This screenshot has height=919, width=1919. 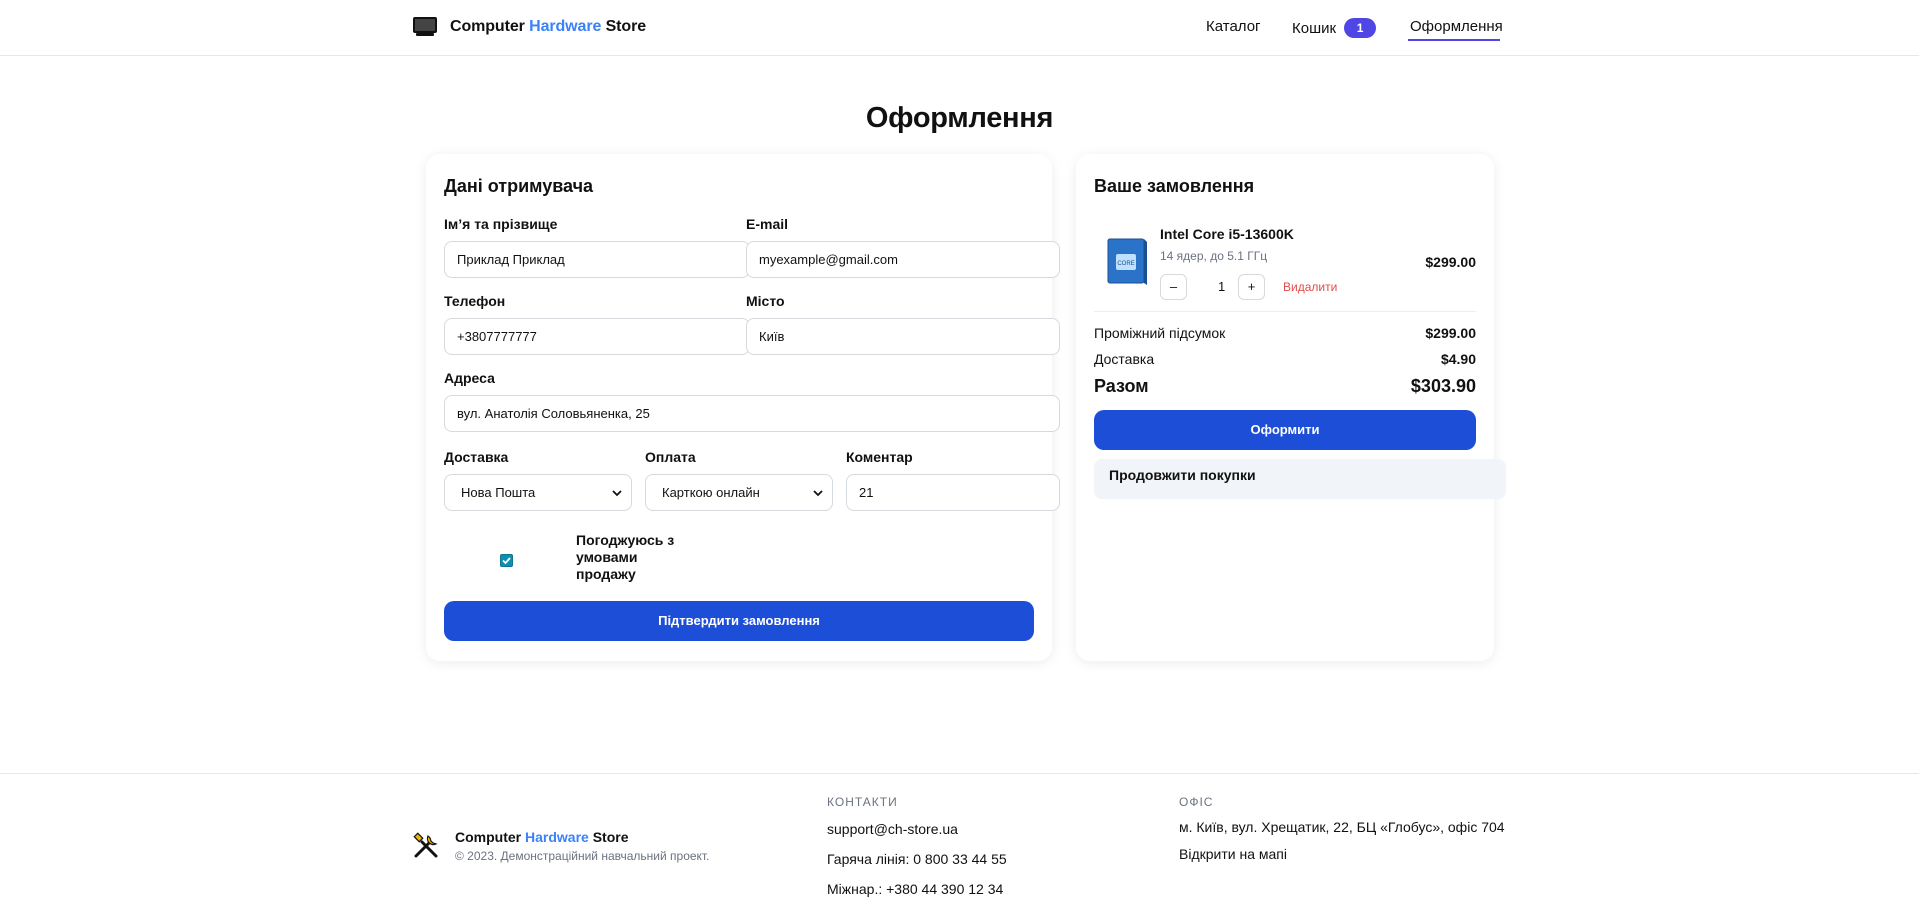 What do you see at coordinates (1450, 333) in the screenshot?
I see `subtotal-value: $299.00` at bounding box center [1450, 333].